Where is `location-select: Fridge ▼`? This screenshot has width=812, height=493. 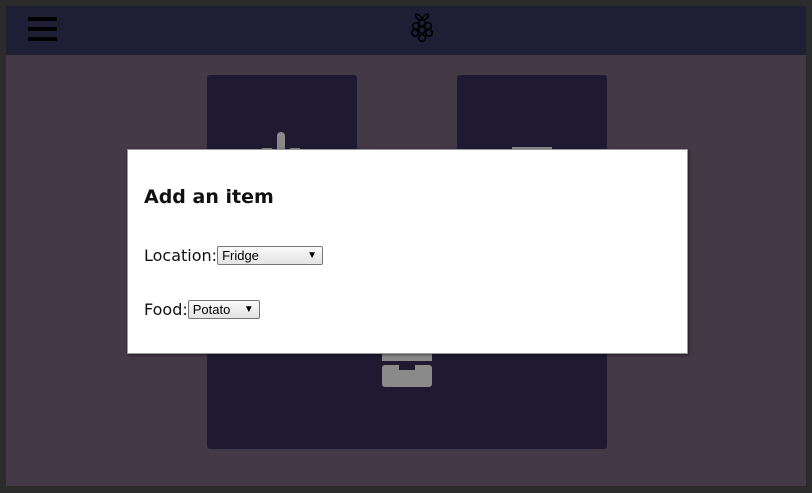 location-select: Fridge ▼ is located at coordinates (270, 255).